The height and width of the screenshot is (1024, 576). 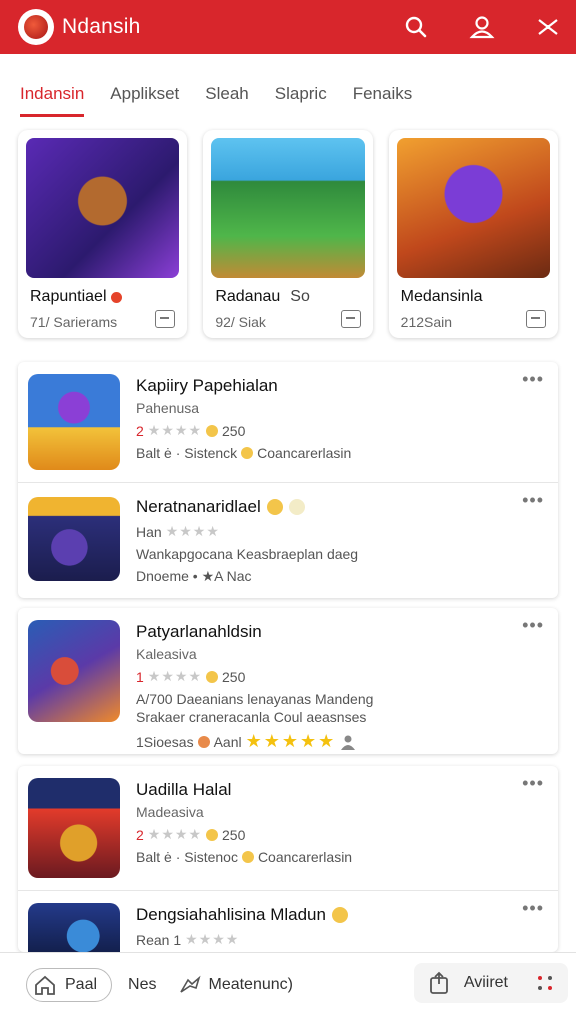 I want to click on tab-slapric: Slapric, so click(x=301, y=100).